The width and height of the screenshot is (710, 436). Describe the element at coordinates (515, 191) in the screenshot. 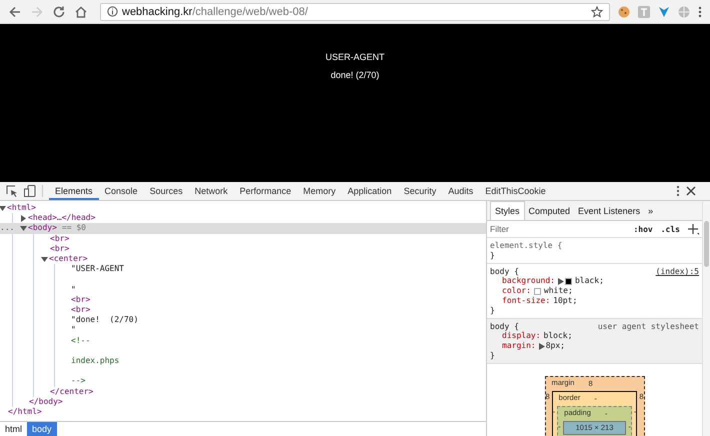

I see `devtools-tab: EditThisCookie` at that location.